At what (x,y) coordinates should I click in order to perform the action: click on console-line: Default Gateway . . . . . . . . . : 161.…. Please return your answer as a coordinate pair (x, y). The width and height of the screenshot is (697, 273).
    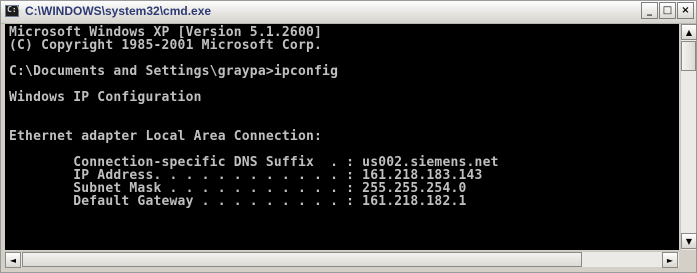
    Looking at the image, I should click on (238, 201).